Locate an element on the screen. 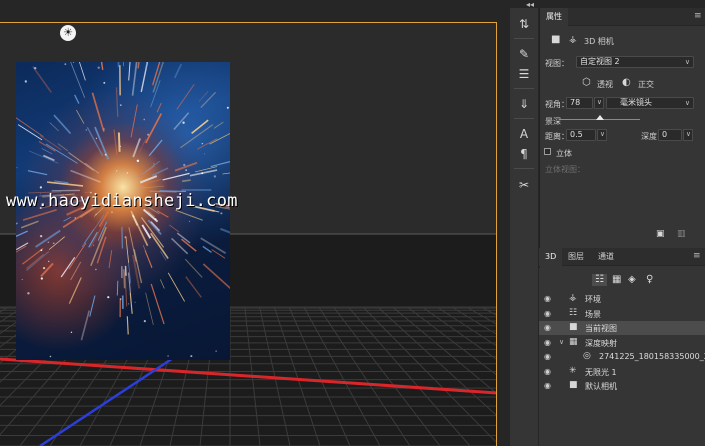 The height and width of the screenshot is (446, 705). lens-unit-value: 毫米镜头 is located at coordinates (636, 102).